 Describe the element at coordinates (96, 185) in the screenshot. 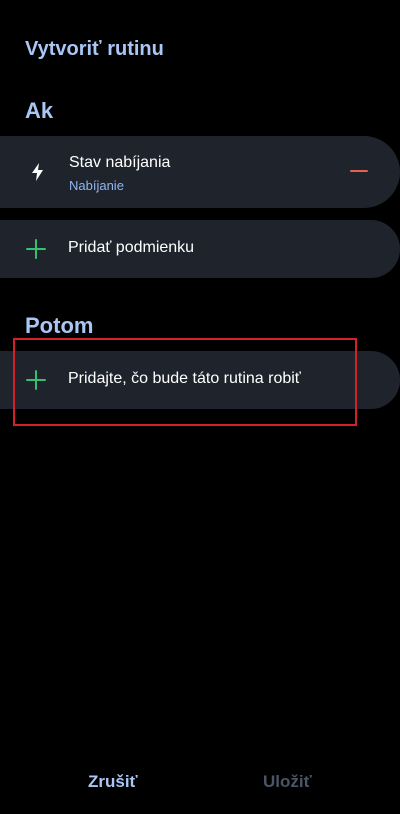

I see `condition-subtitle: Nabíjanie` at that location.